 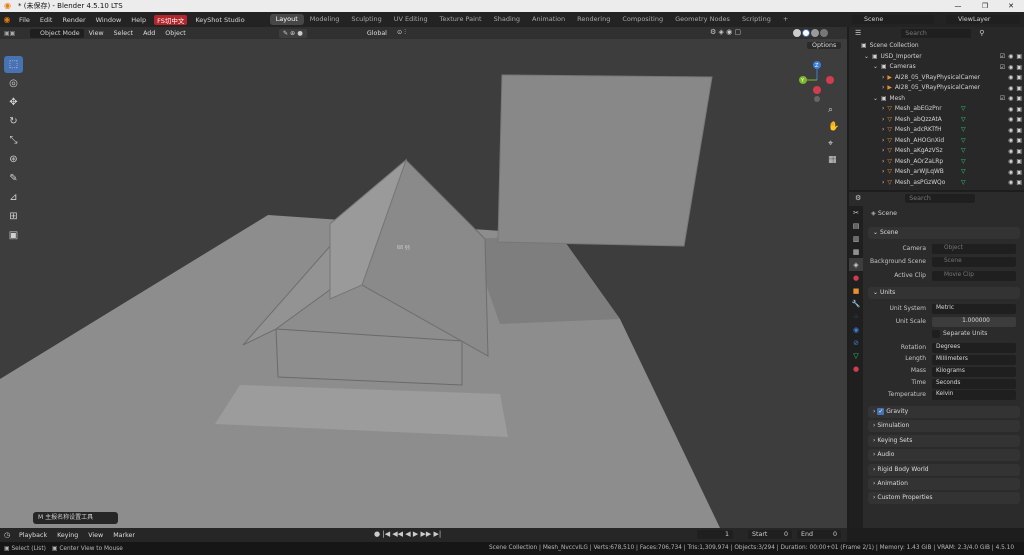 What do you see at coordinates (806, 33) in the screenshot?
I see `solid-shading-icon` at bounding box center [806, 33].